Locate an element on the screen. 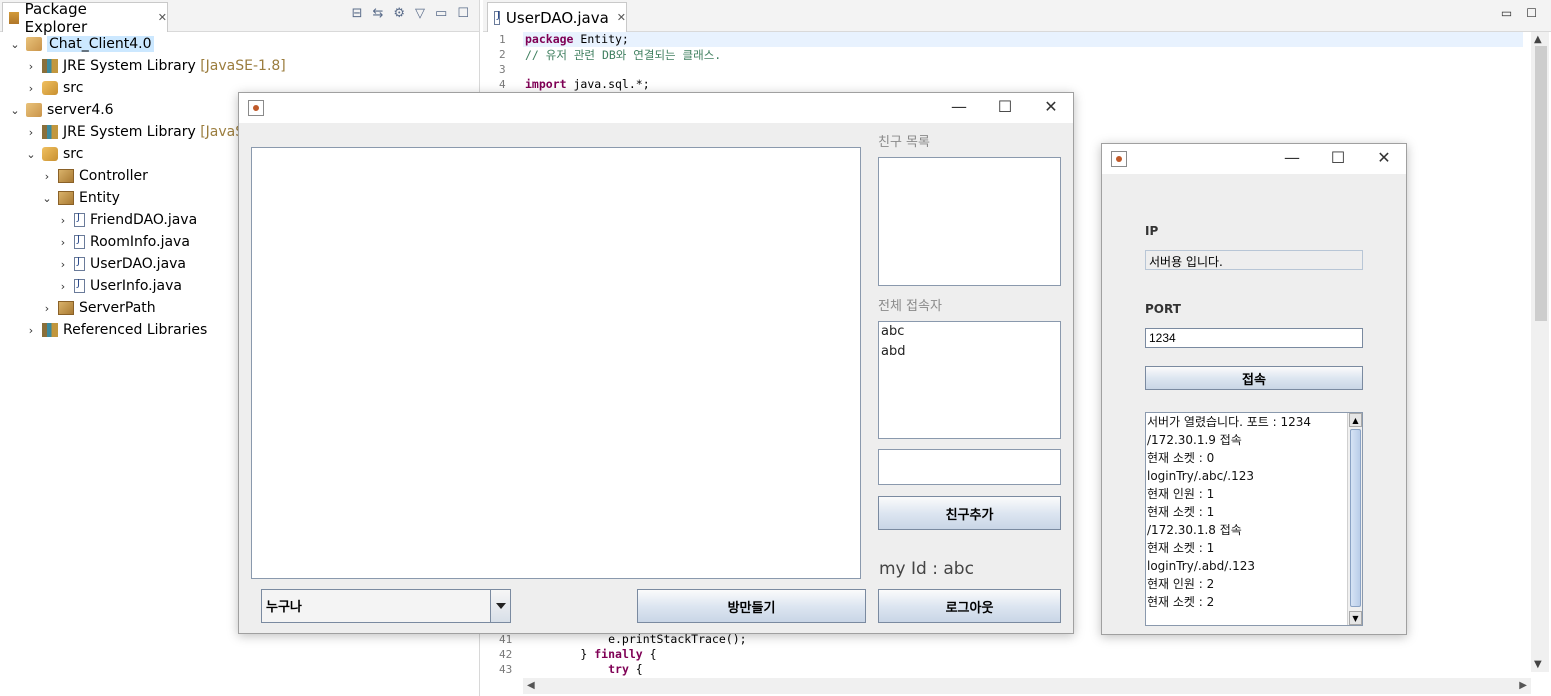 This screenshot has width=1551, height=696. link-with-editor-icon: ⇆ is located at coordinates (377, 13).